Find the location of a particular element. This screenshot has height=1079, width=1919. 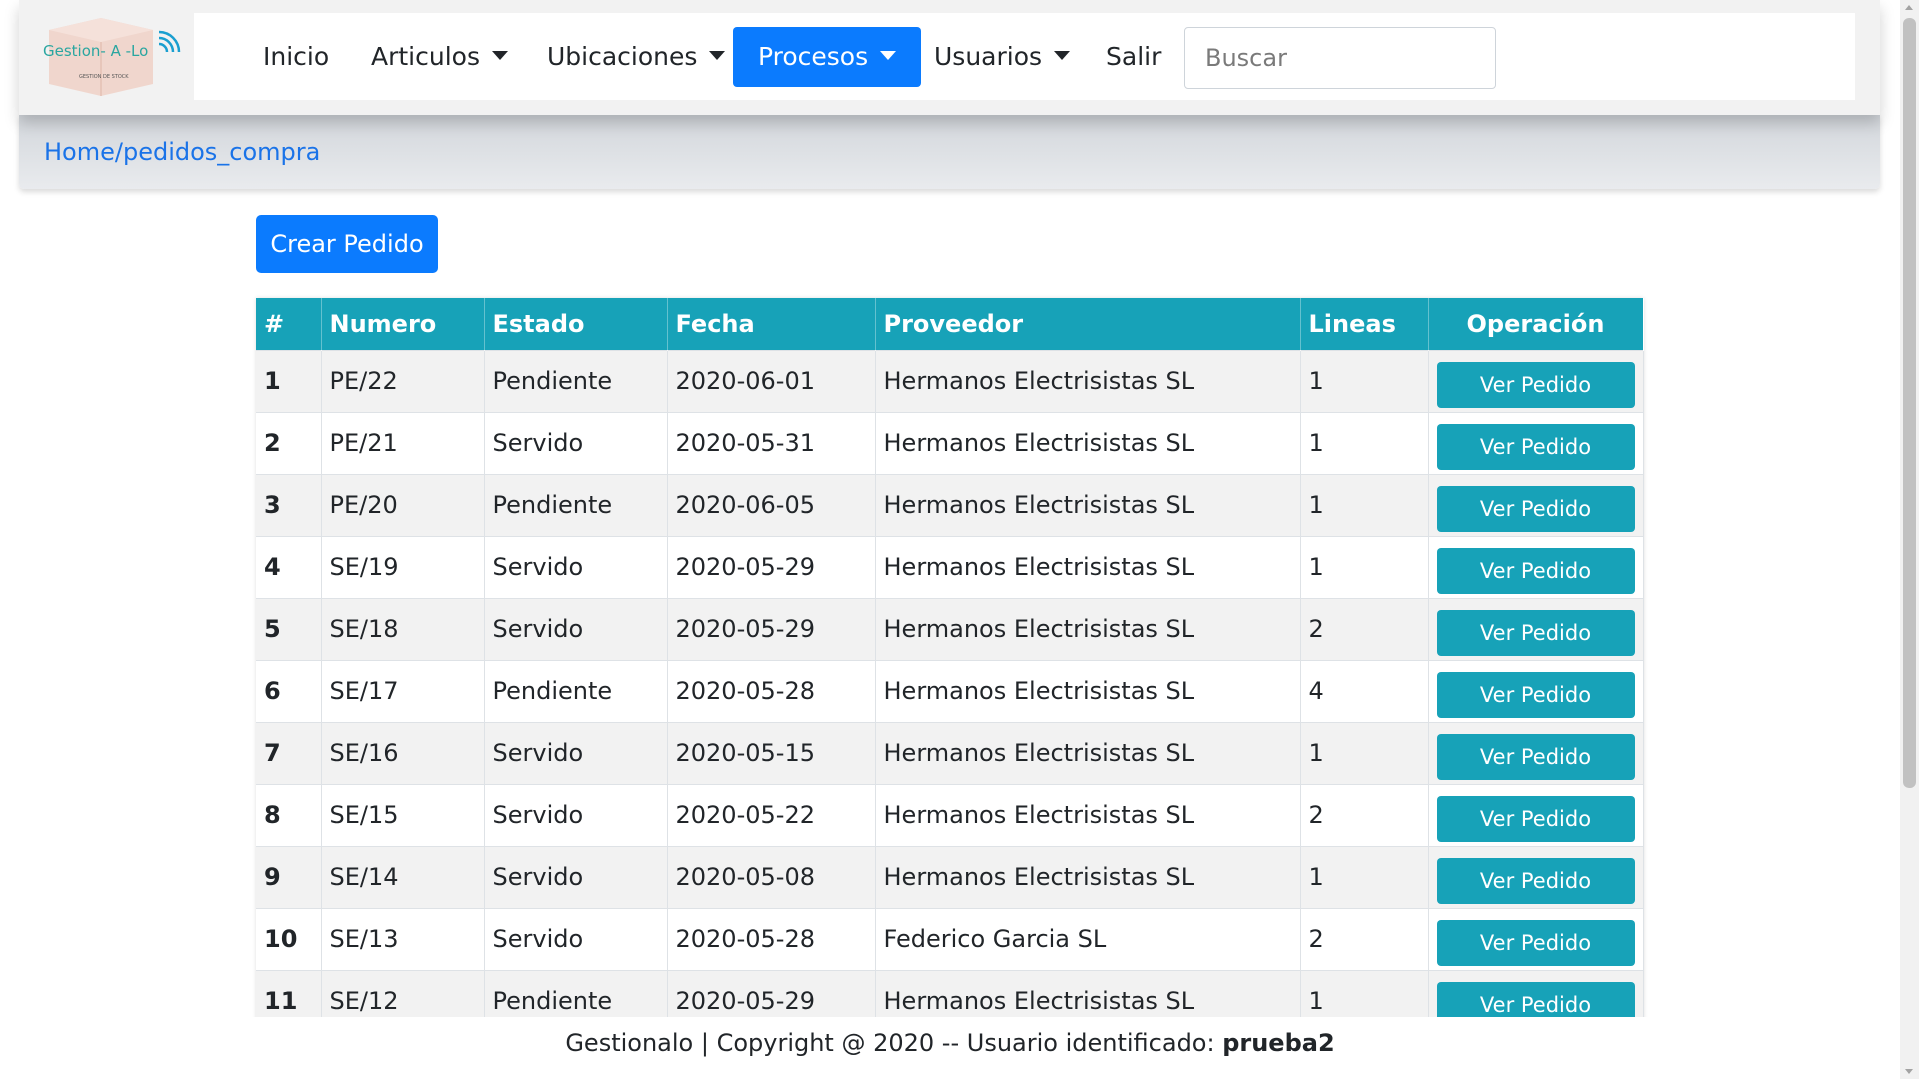

nav-procesos-dropdown: Procesos is located at coordinates (827, 57).